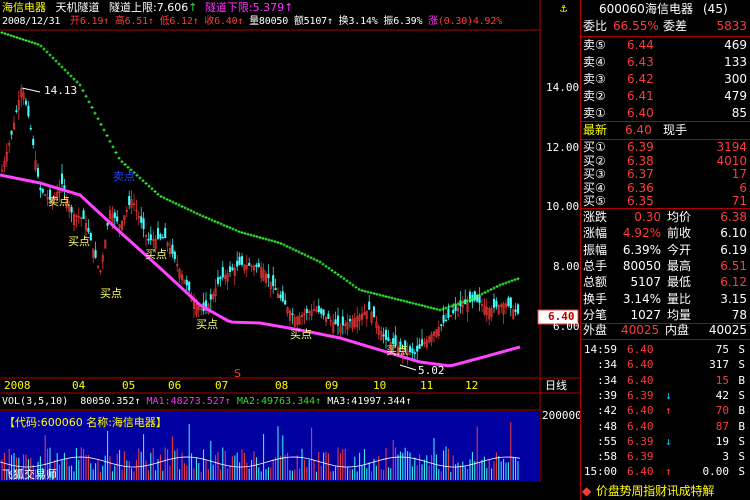  I want to click on tick-time: :34, so click(607, 380).